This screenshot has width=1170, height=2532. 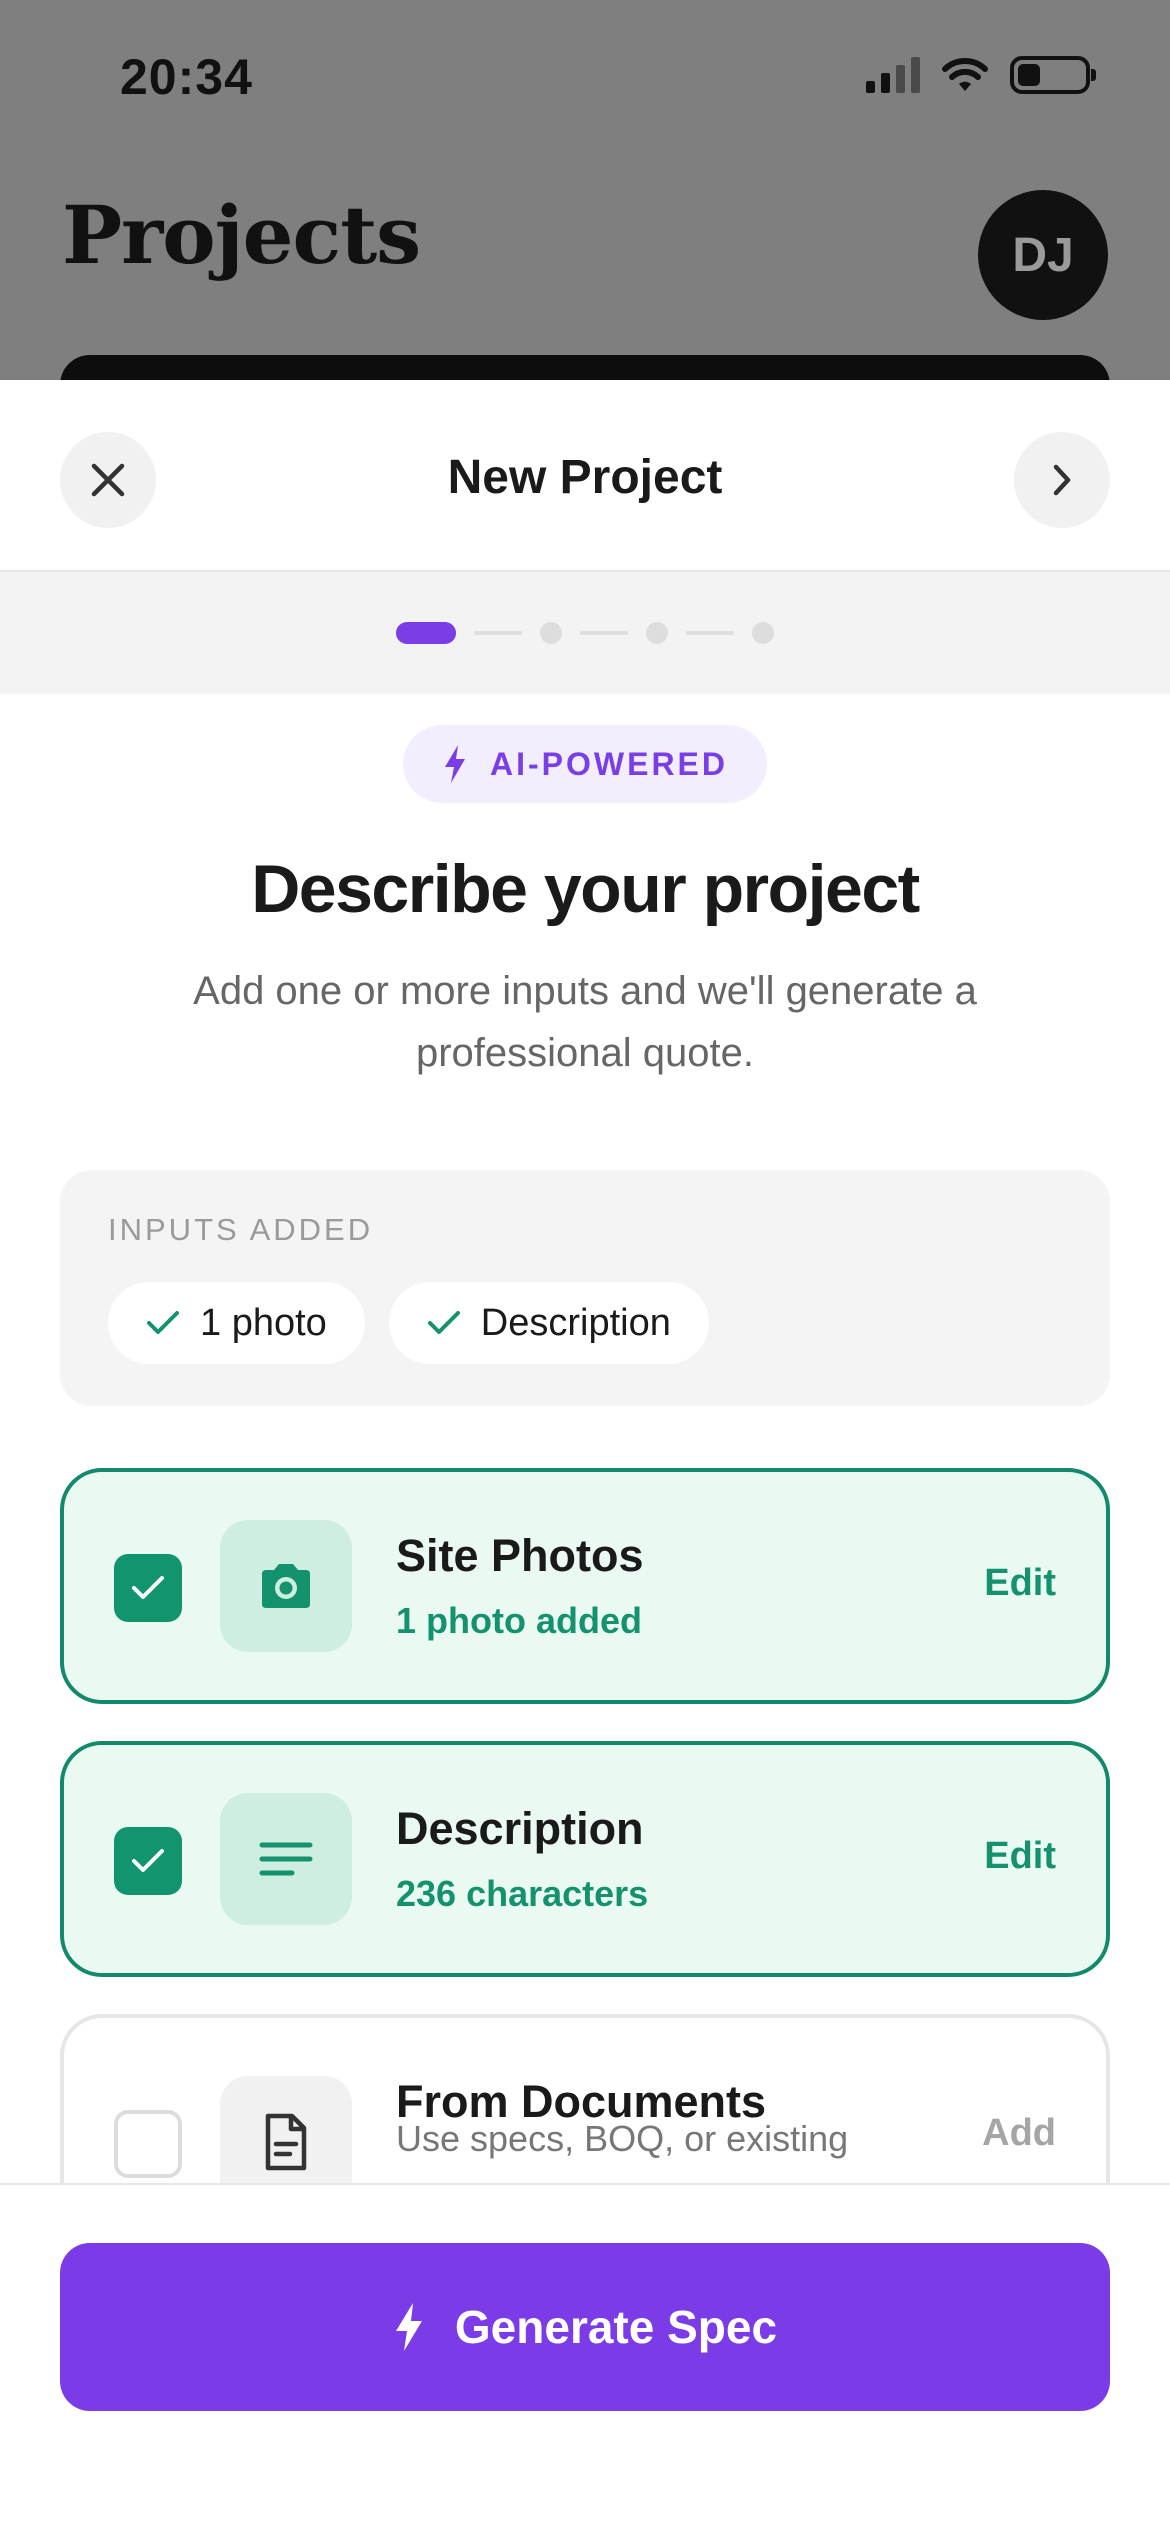 I want to click on generate-spec-button: Generate Spec, so click(x=585, y=2327).